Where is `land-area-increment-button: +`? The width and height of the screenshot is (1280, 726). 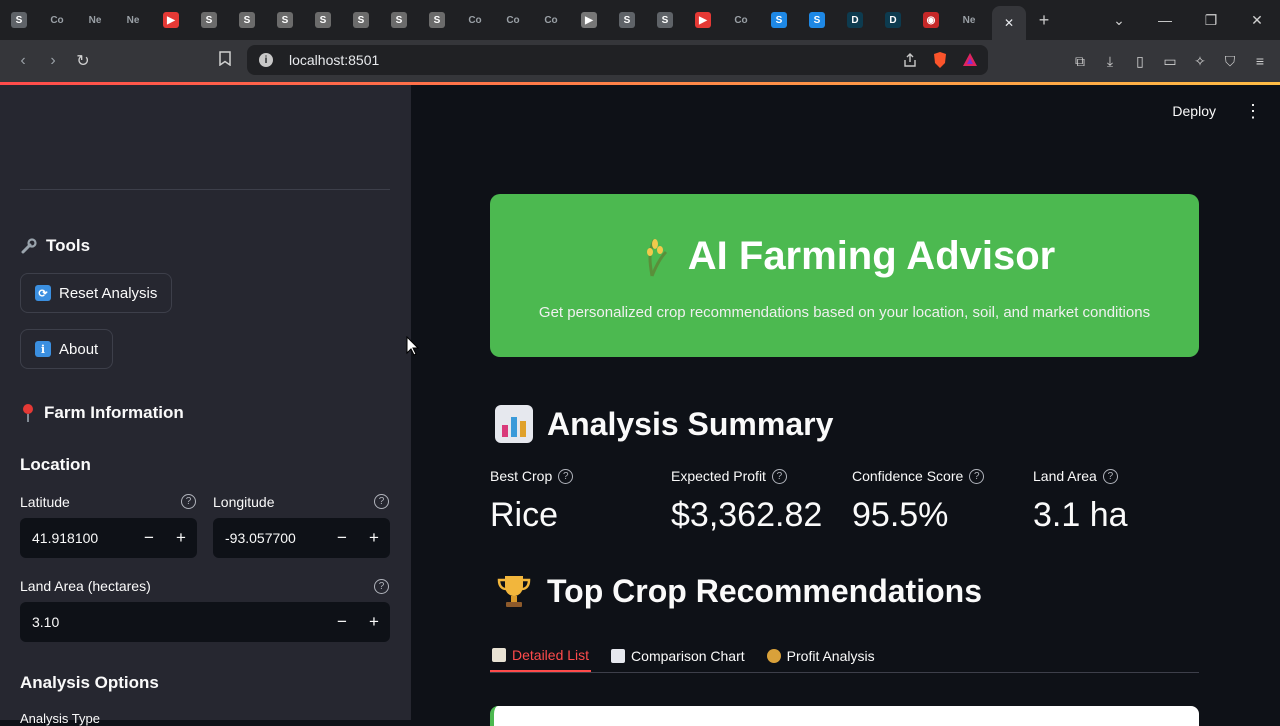 land-area-increment-button: + is located at coordinates (374, 622).